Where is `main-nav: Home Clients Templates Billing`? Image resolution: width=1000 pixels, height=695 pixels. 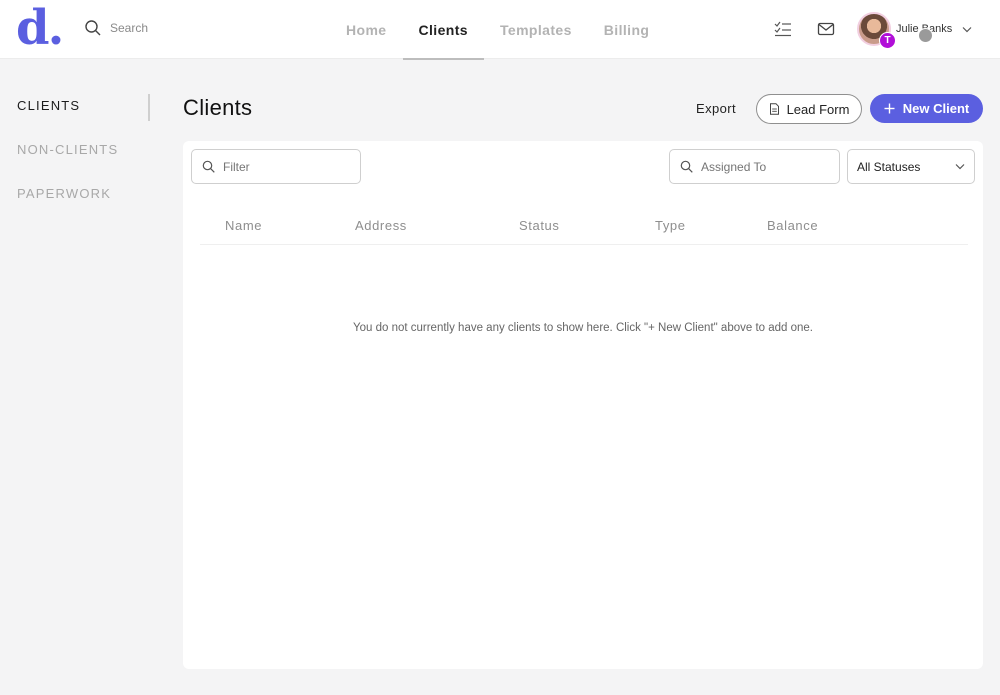
main-nav: Home Clients Templates Billing is located at coordinates (498, 30).